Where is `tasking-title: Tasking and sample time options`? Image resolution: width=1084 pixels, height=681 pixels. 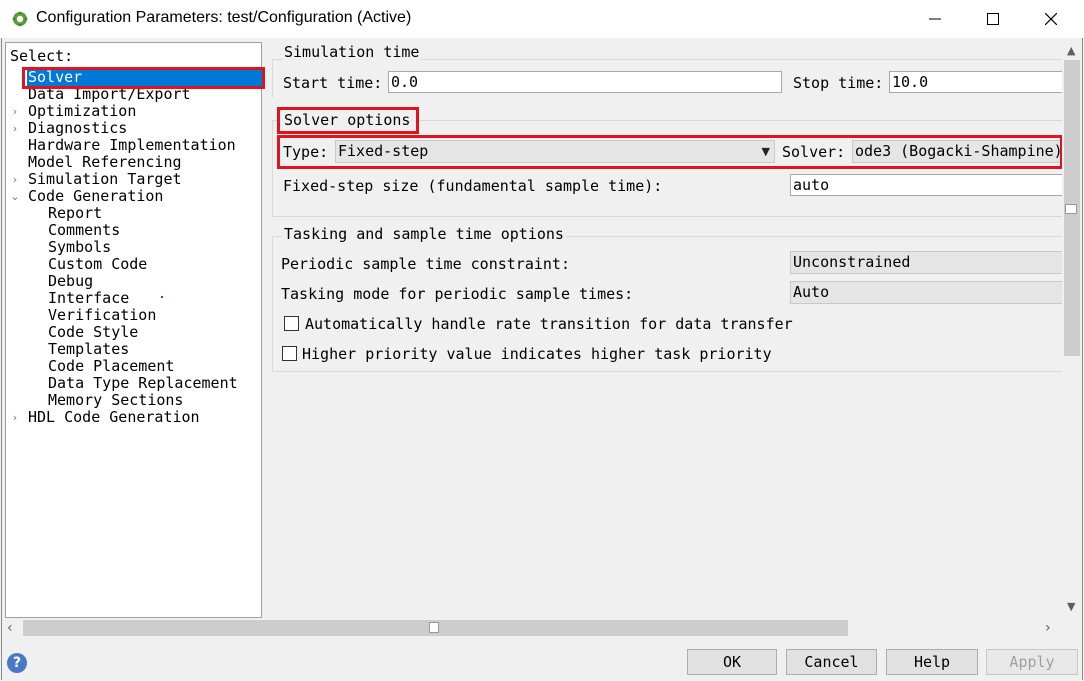 tasking-title: Tasking and sample time options is located at coordinates (424, 234).